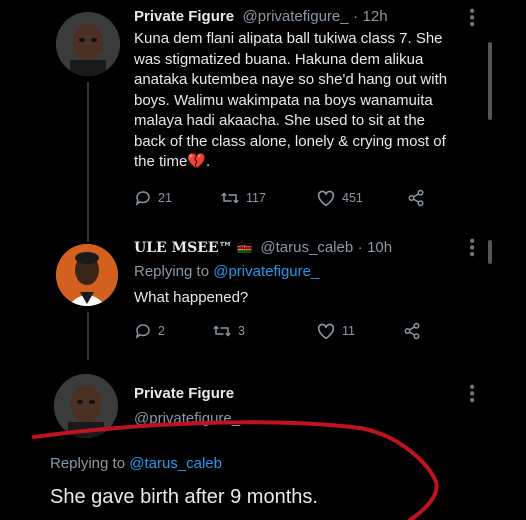 This screenshot has width=526, height=520. Describe the element at coordinates (173, 331) in the screenshot. I see `reply-button: 2` at that location.